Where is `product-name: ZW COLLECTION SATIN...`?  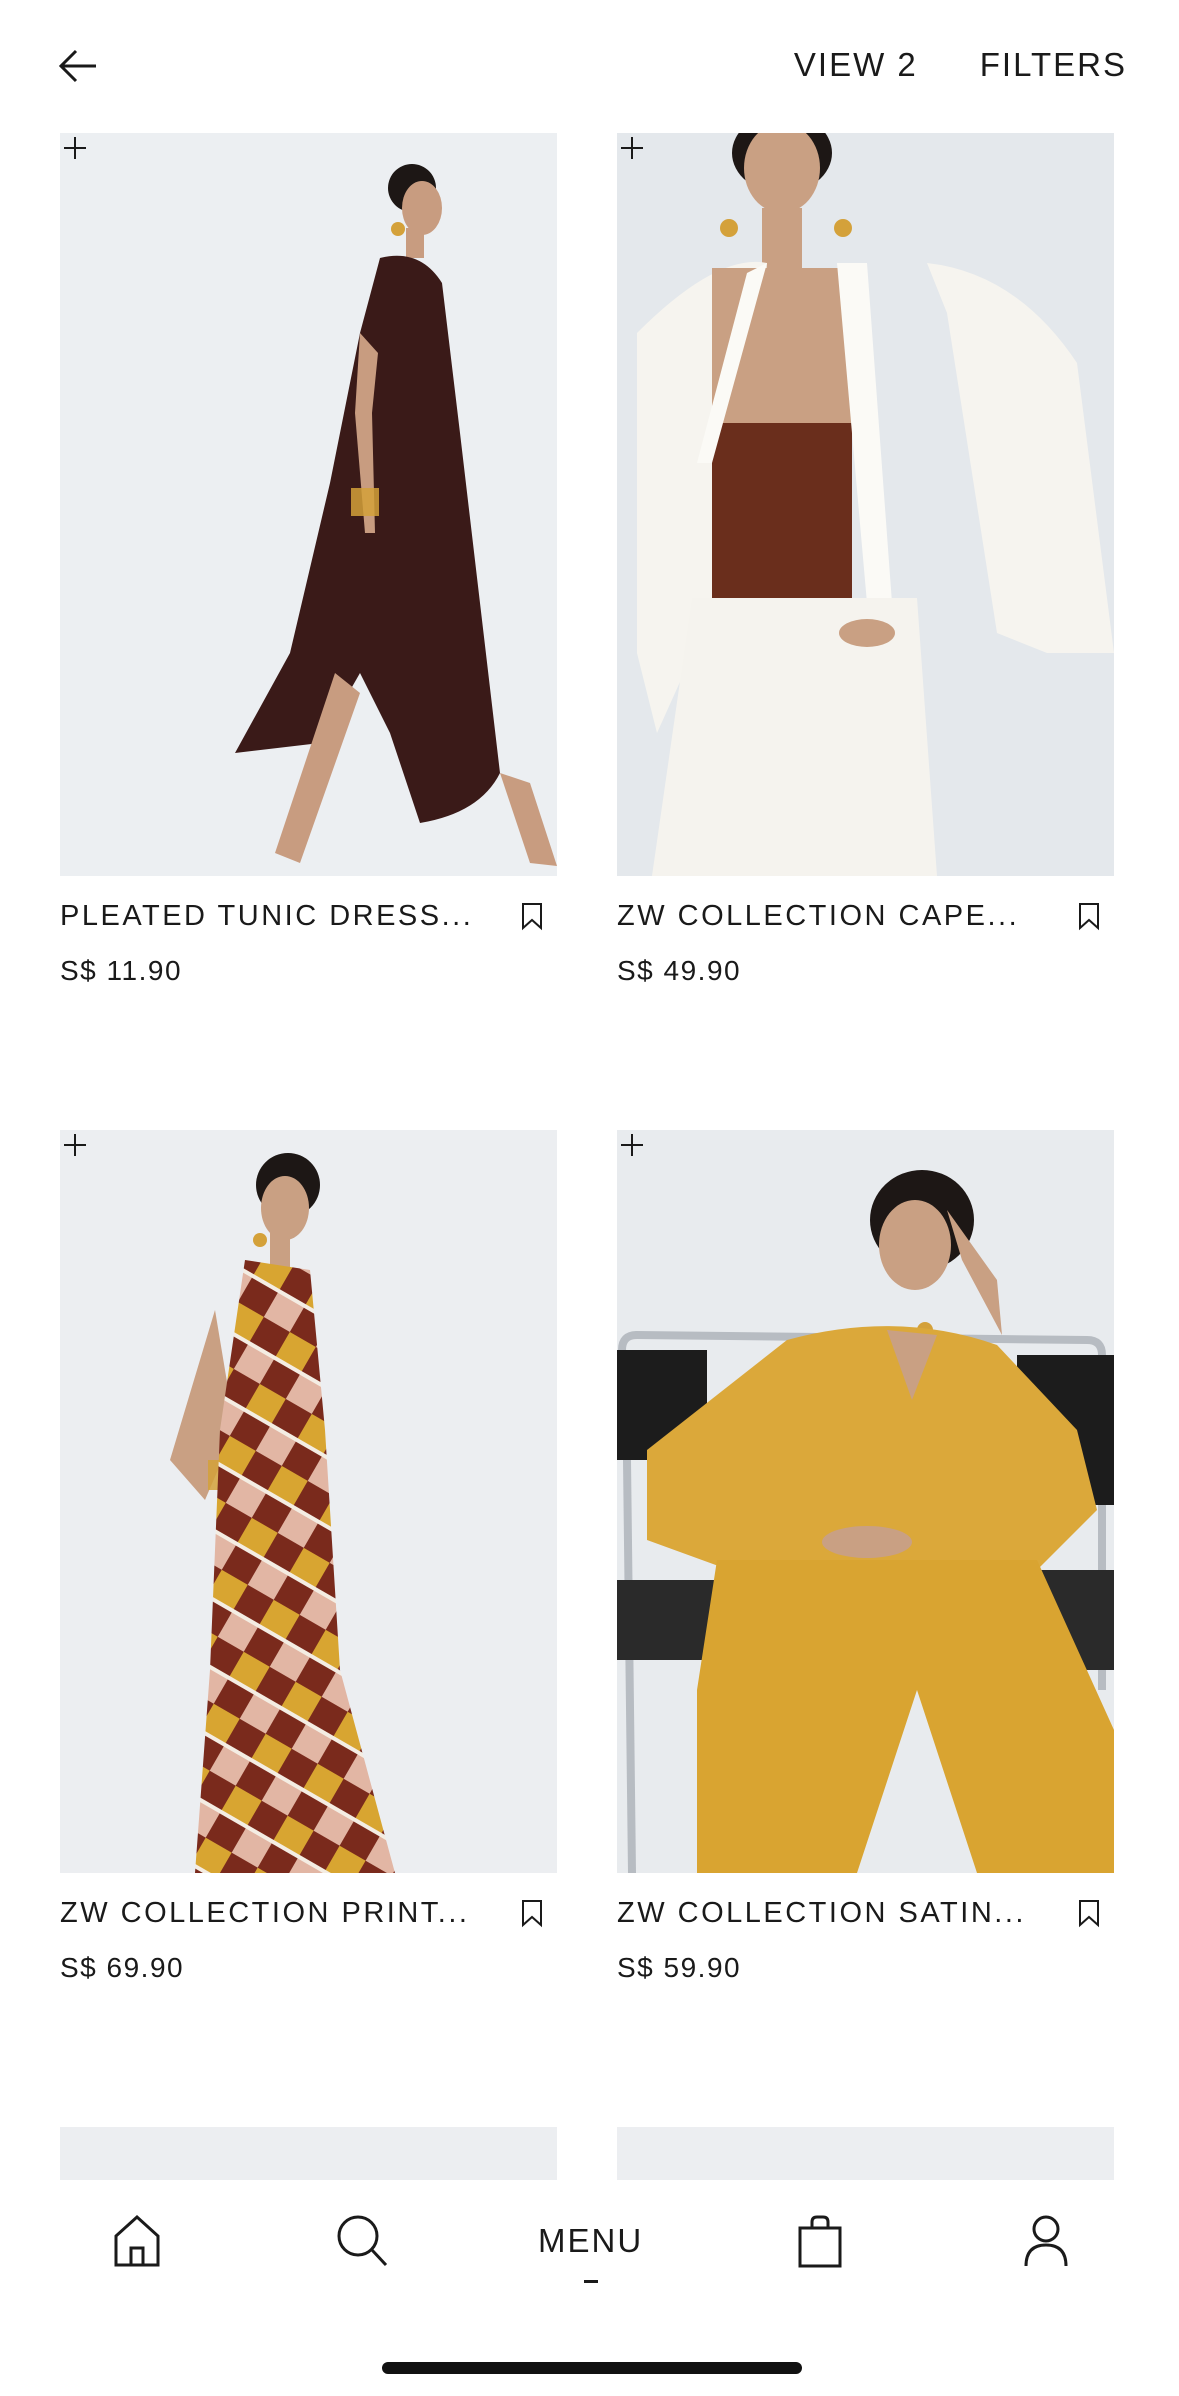
product-name: ZW COLLECTION SATIN... is located at coordinates (827, 1913).